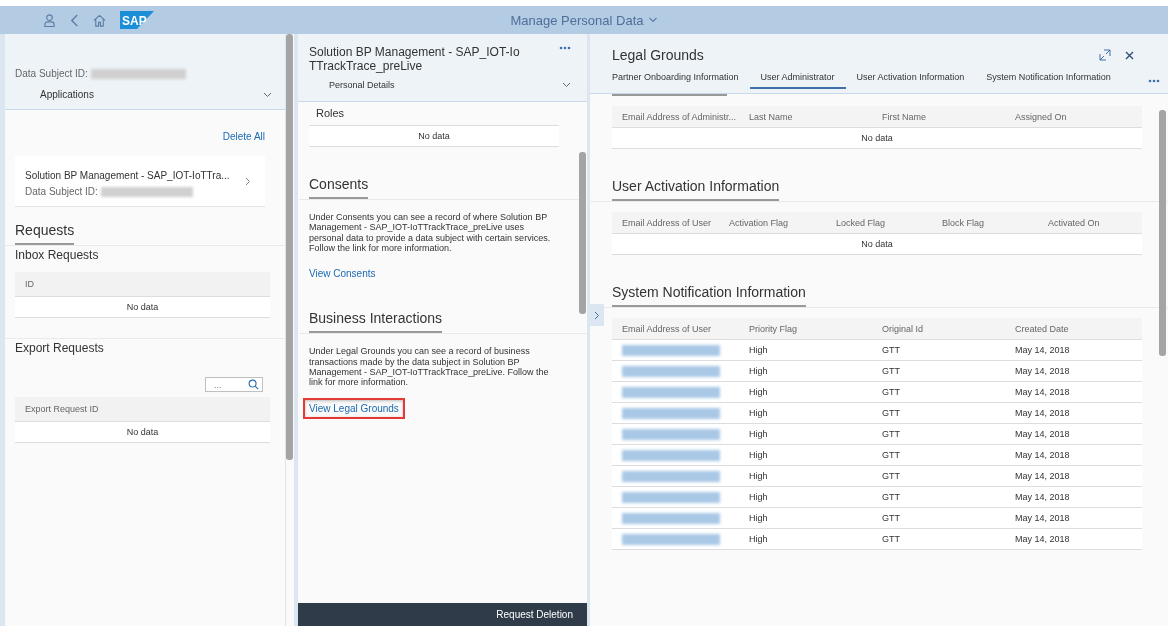  Describe the element at coordinates (910, 80) in the screenshot. I see `tab: User Activation Information` at that location.